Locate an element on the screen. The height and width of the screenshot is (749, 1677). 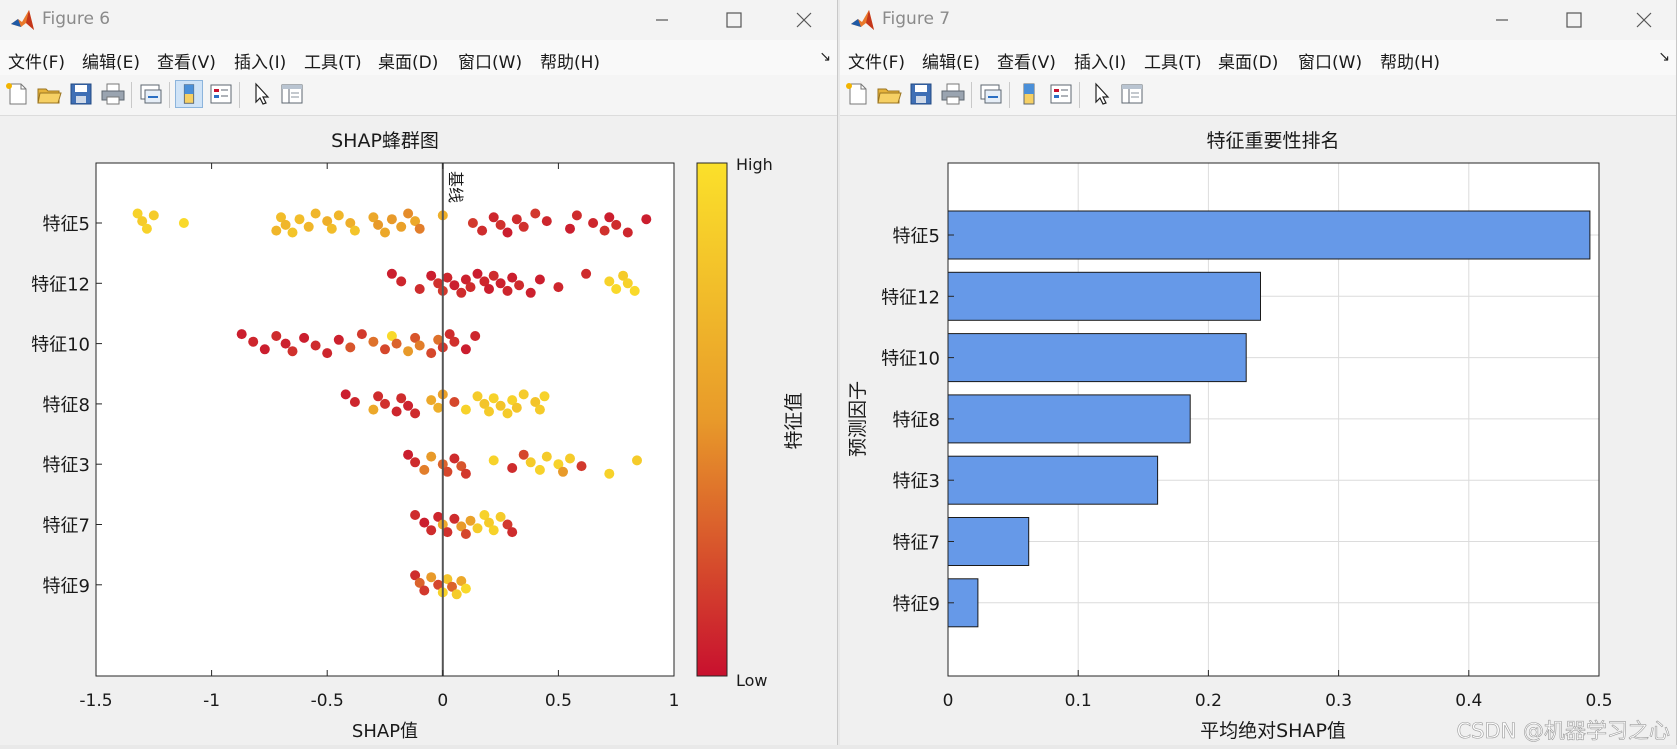
importance-bar is located at coordinates (988, 541).